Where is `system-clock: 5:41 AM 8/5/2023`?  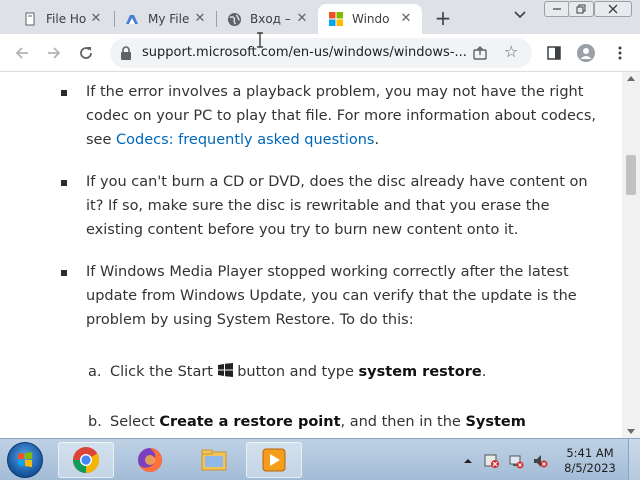 system-clock: 5:41 AM 8/5/2023 is located at coordinates (590, 461).